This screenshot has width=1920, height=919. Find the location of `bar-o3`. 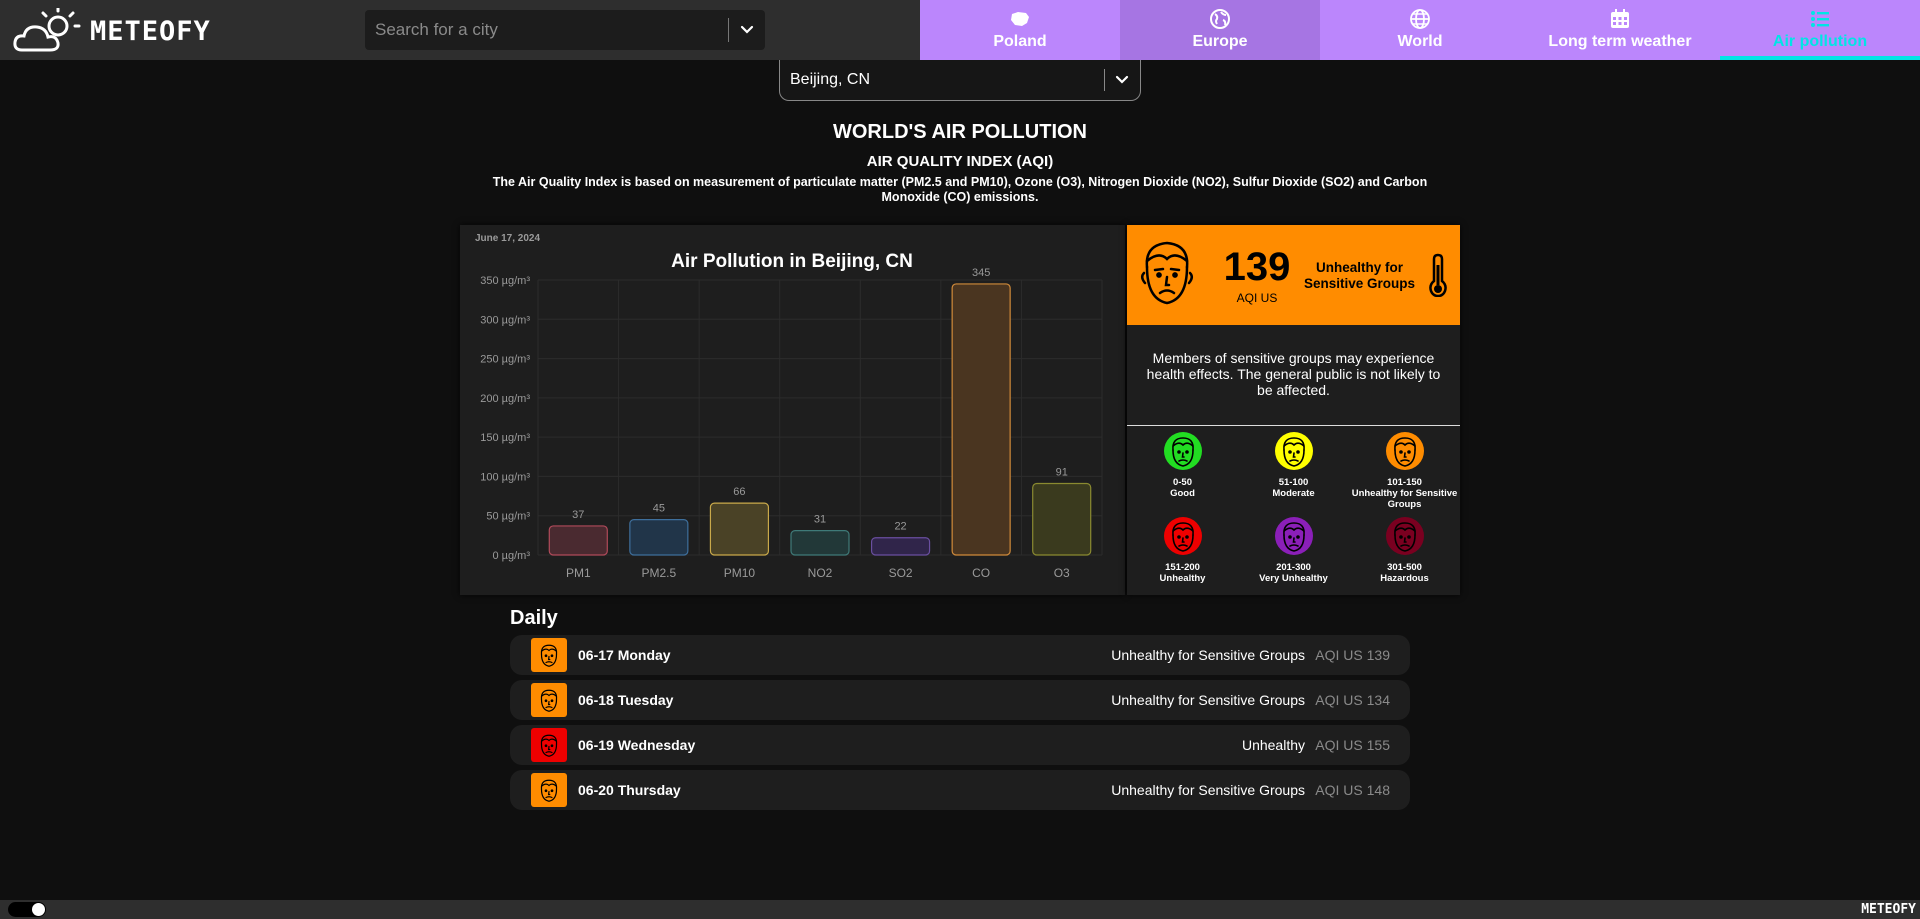

bar-o3 is located at coordinates (1062, 519).